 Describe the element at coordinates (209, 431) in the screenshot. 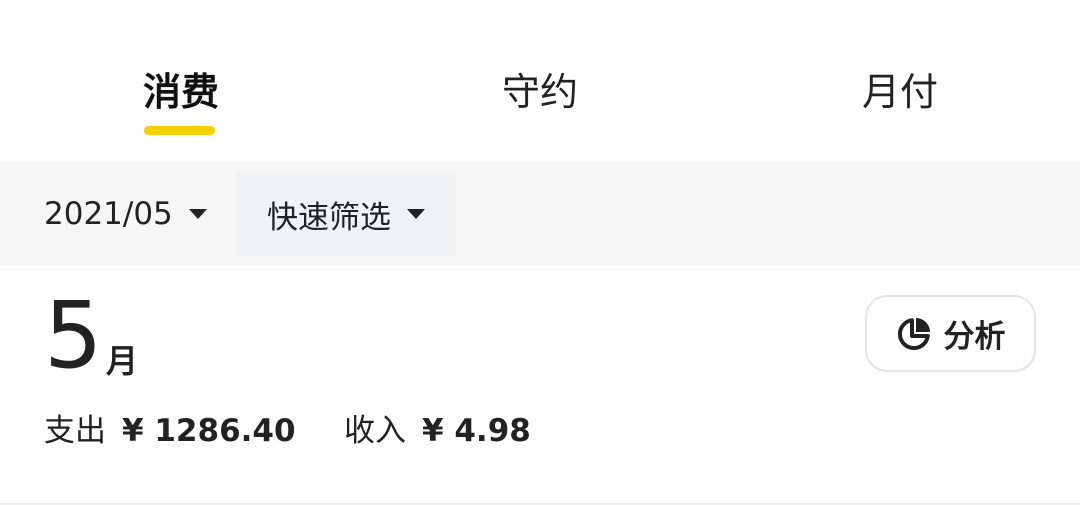

I see `expense-amount: ¥ 1286.40` at that location.